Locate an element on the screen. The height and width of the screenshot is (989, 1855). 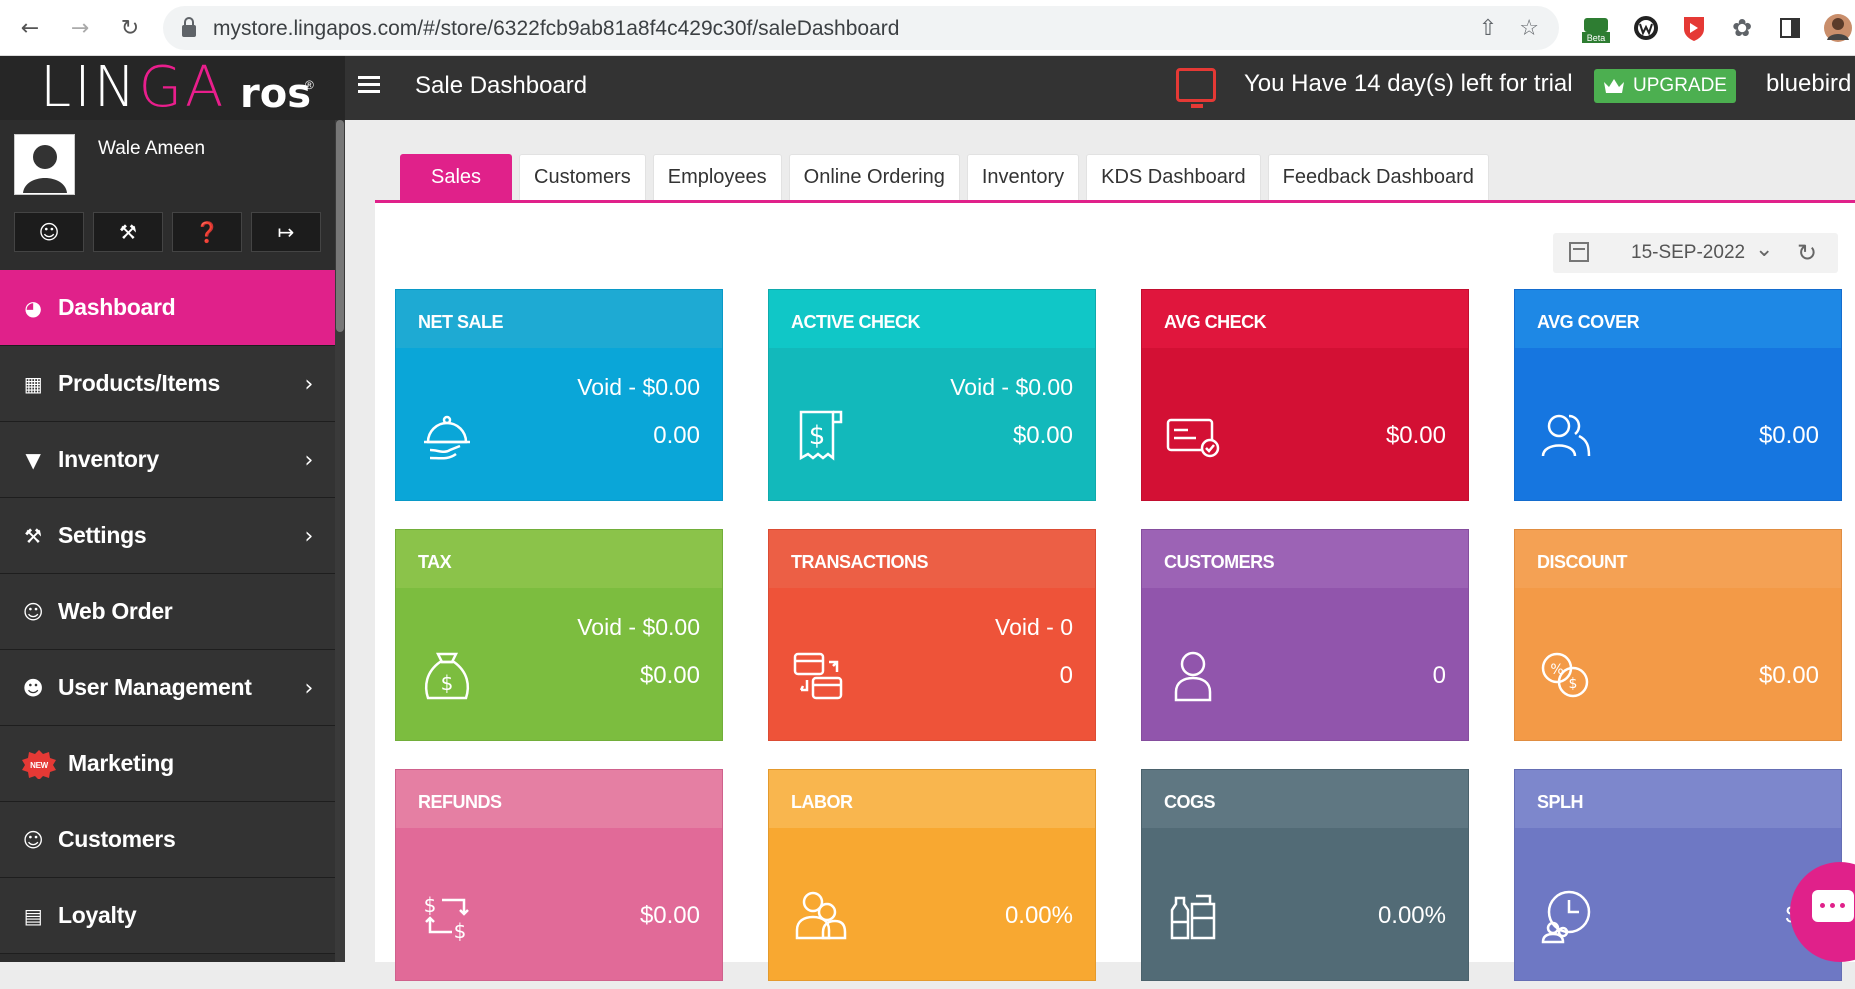
sidebar-item-user-management: ☻ User Management › is located at coordinates (167, 688).